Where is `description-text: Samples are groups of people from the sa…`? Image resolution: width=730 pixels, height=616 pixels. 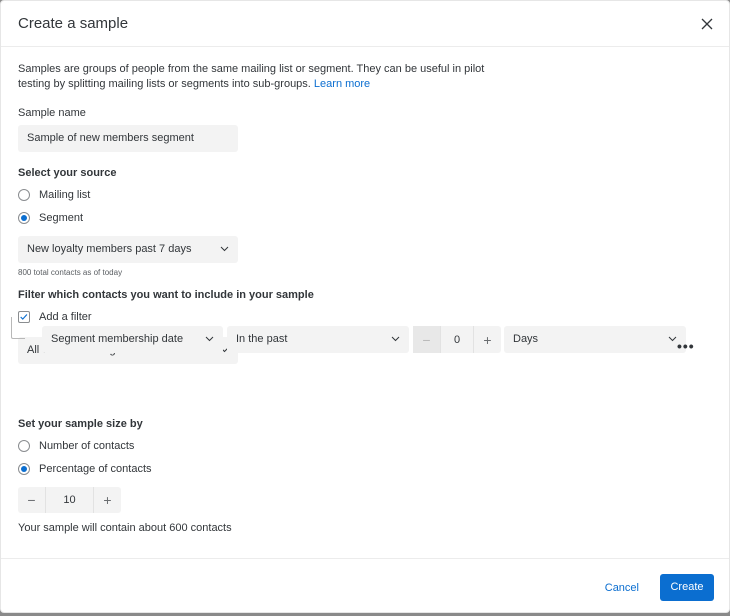
description-text: Samples are groups of people from the sa… is located at coordinates (251, 76).